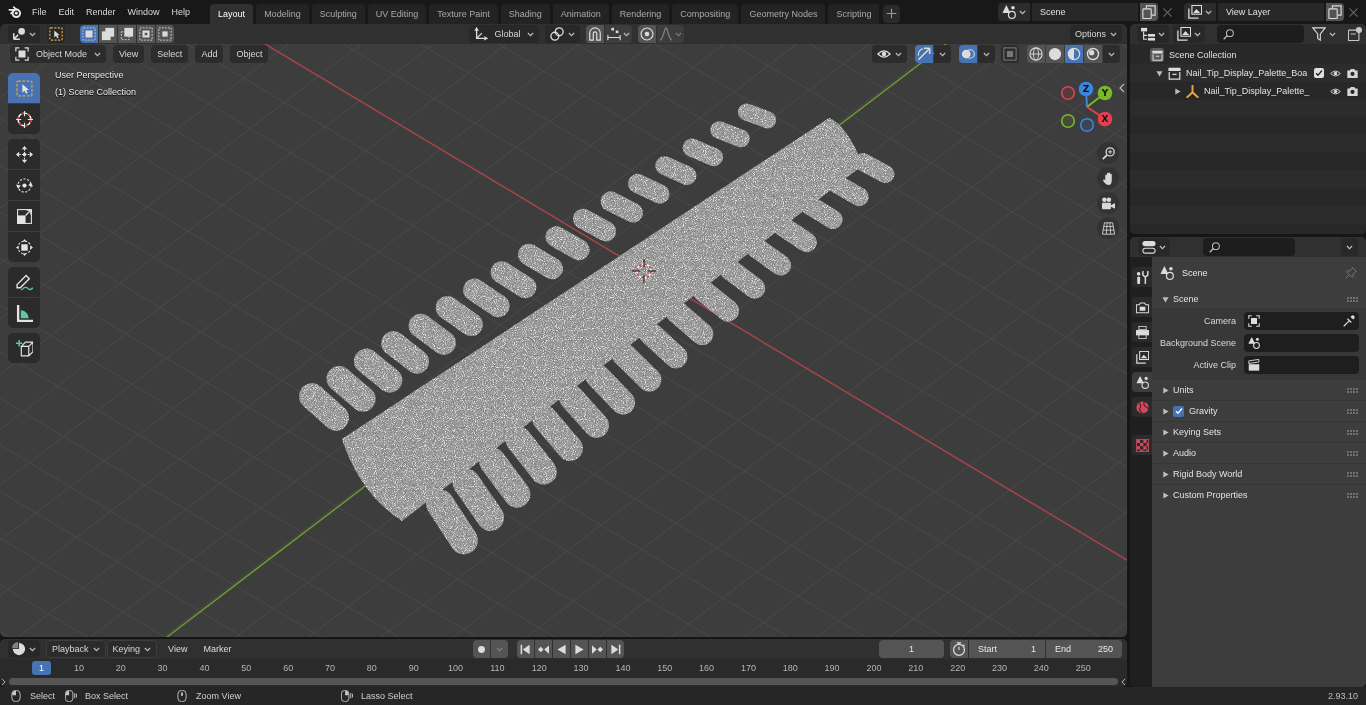  Describe the element at coordinates (640, 14) in the screenshot. I see `workspace-tab: Rendering` at that location.